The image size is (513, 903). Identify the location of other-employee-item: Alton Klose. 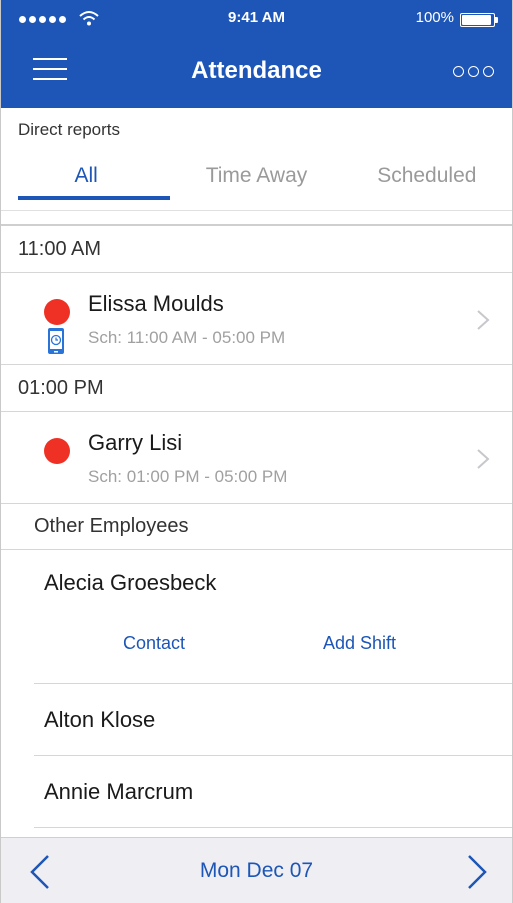
(273, 720).